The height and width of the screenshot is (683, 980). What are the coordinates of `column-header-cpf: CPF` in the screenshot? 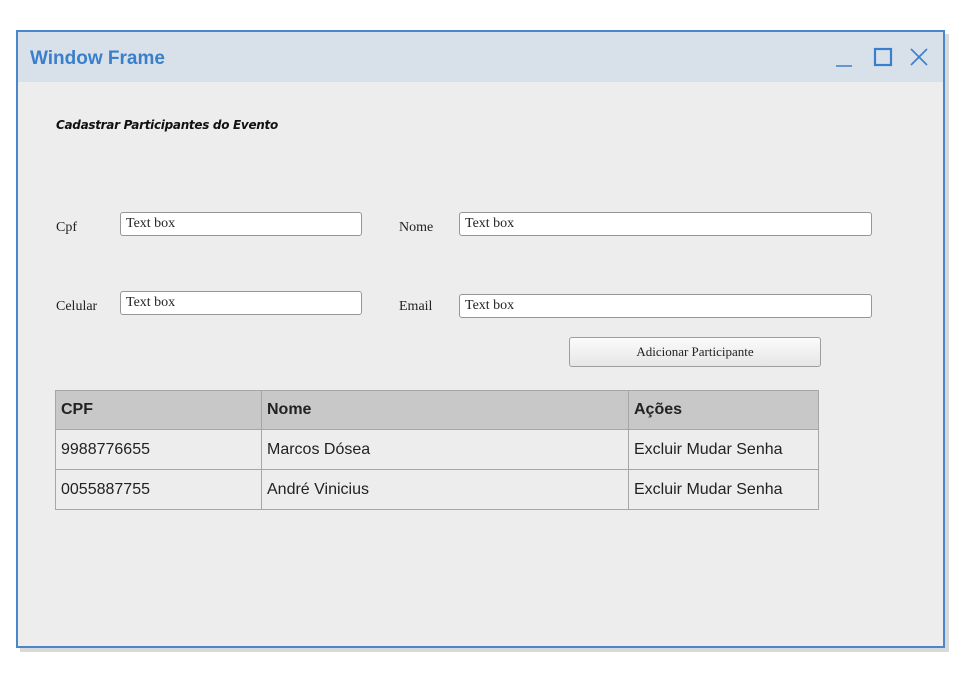 It's located at (158, 410).